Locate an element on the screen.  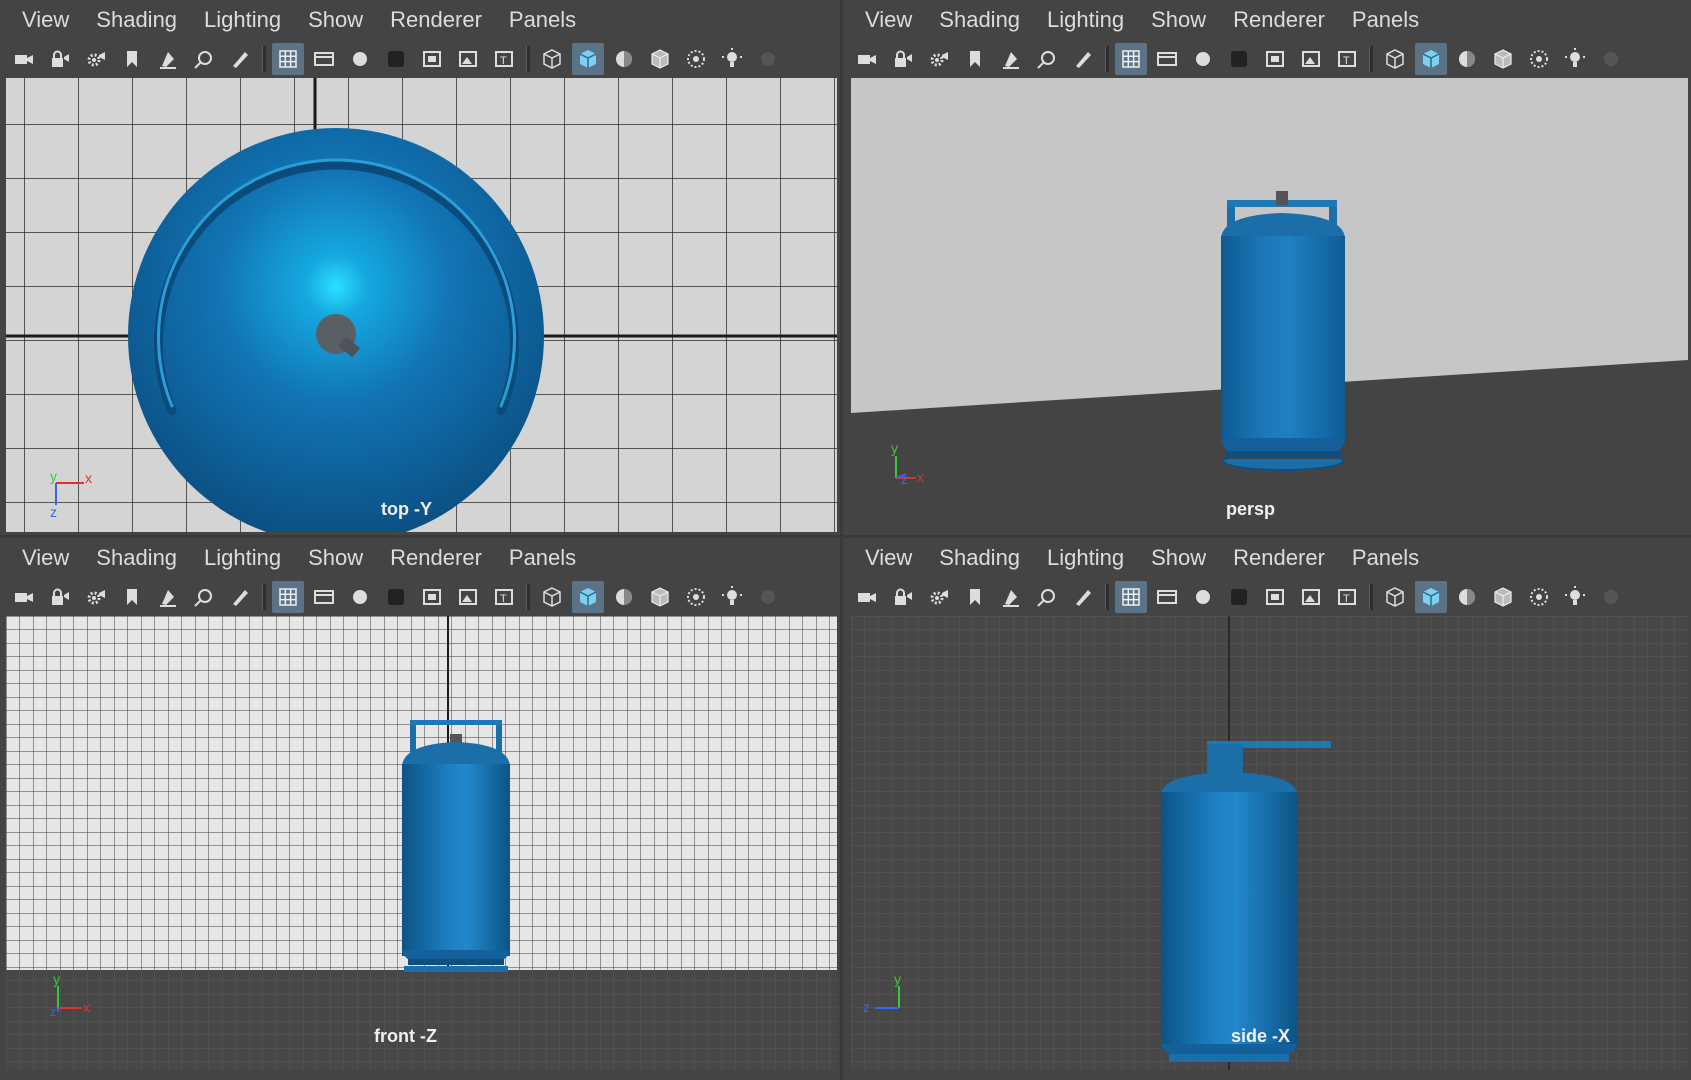
horizontal-splitter is located at coordinates (845, 536).